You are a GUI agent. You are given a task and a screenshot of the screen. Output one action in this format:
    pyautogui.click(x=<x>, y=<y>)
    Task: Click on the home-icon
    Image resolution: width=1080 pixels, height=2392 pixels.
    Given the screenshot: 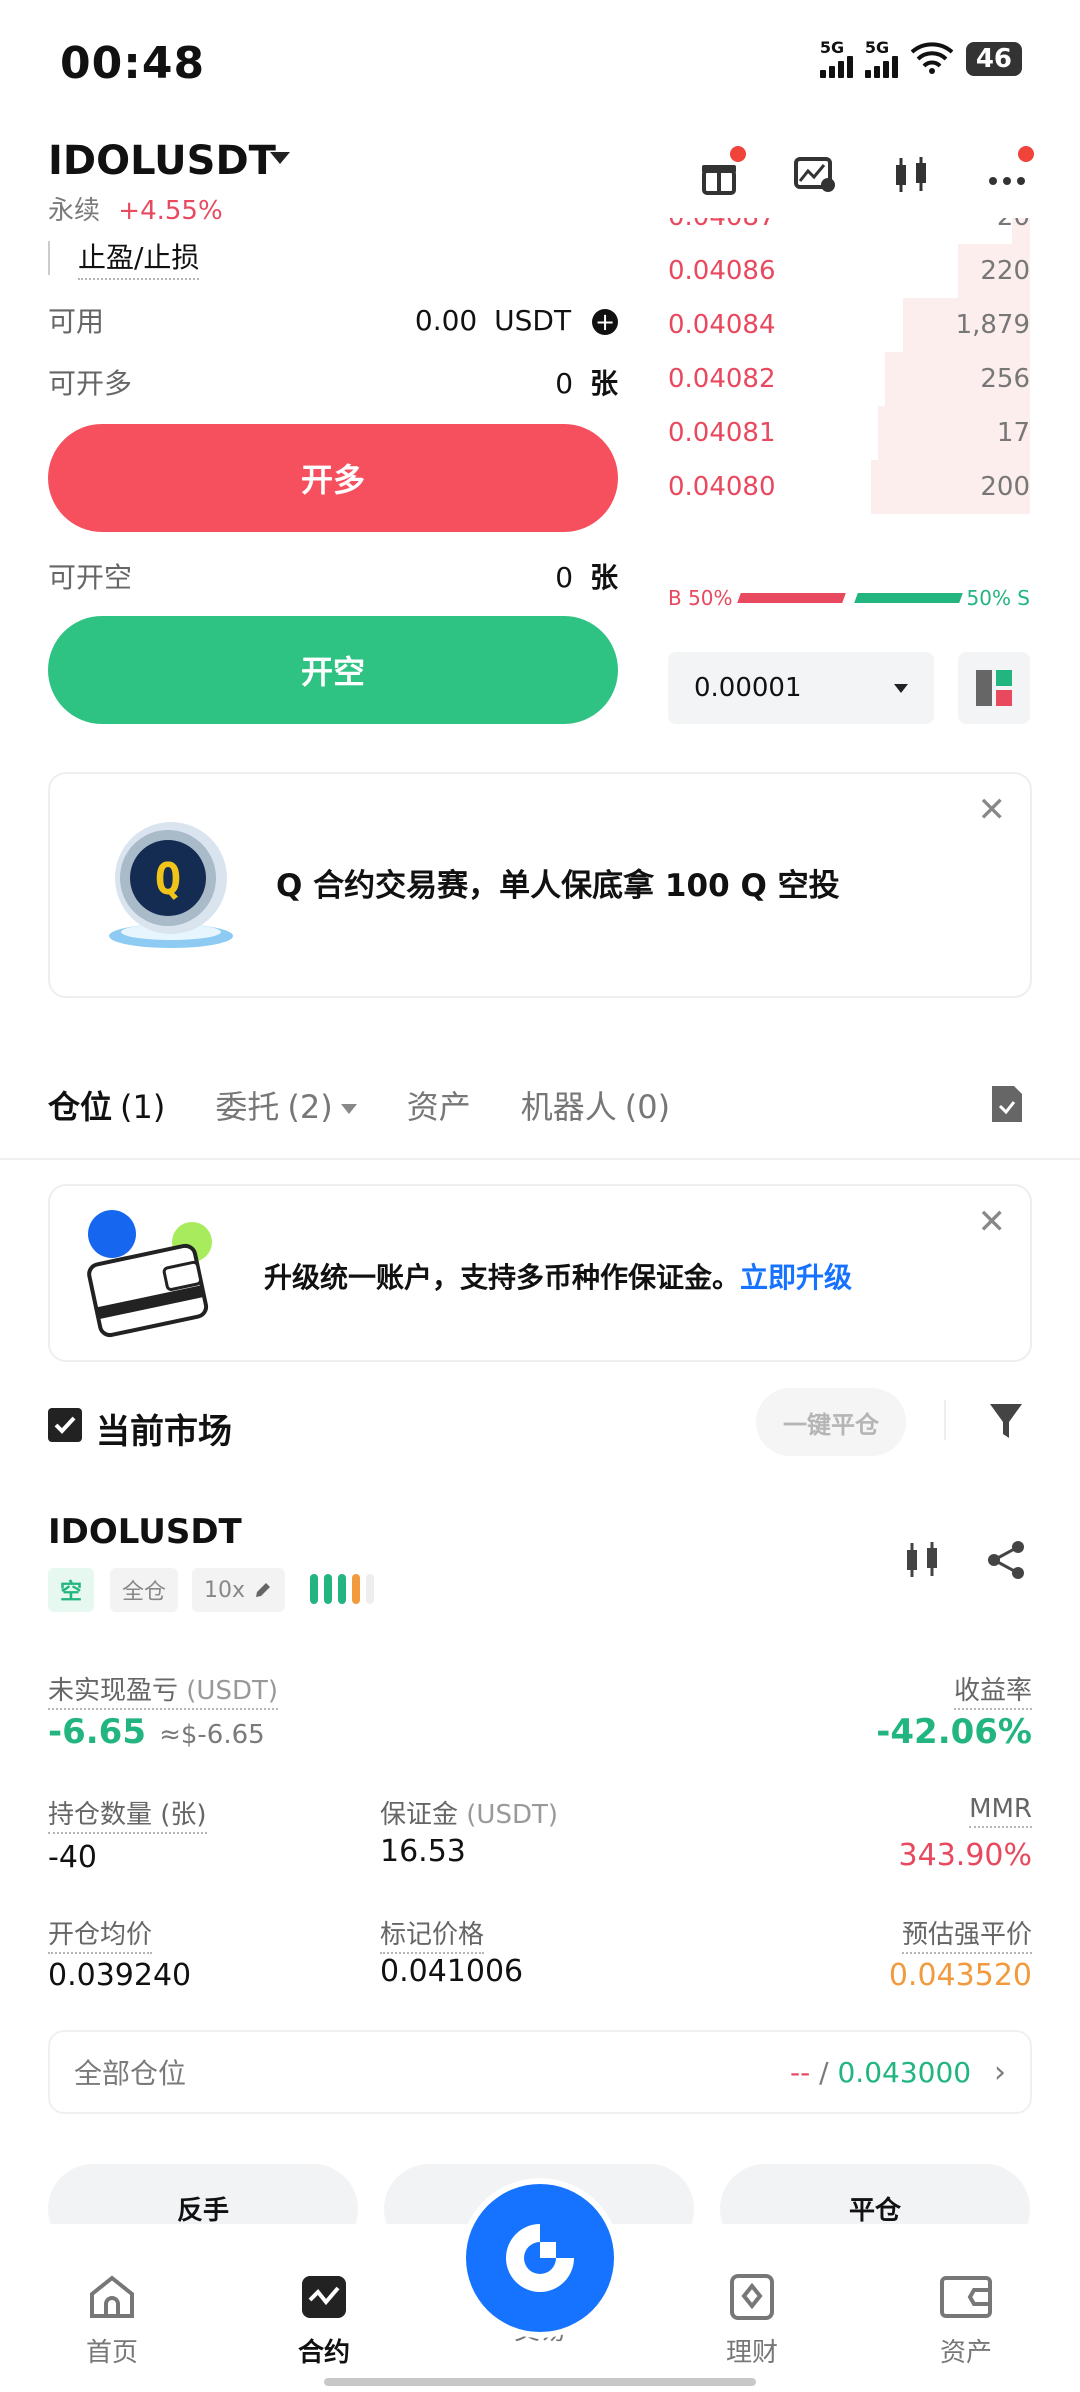 What is the action you would take?
    pyautogui.click(x=112, y=2296)
    